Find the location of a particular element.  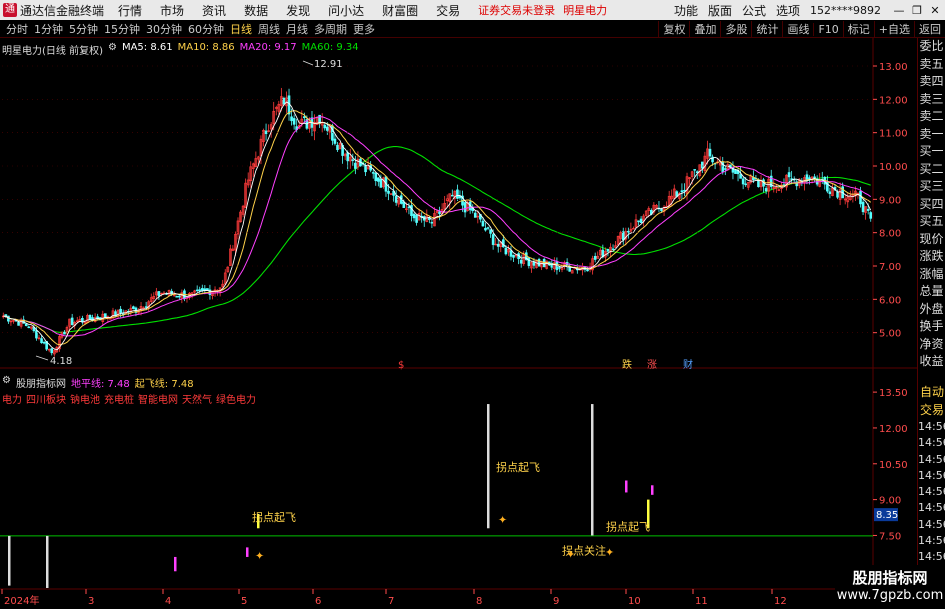

menu-item-jiaoyi: 交易 is located at coordinates (448, 10).